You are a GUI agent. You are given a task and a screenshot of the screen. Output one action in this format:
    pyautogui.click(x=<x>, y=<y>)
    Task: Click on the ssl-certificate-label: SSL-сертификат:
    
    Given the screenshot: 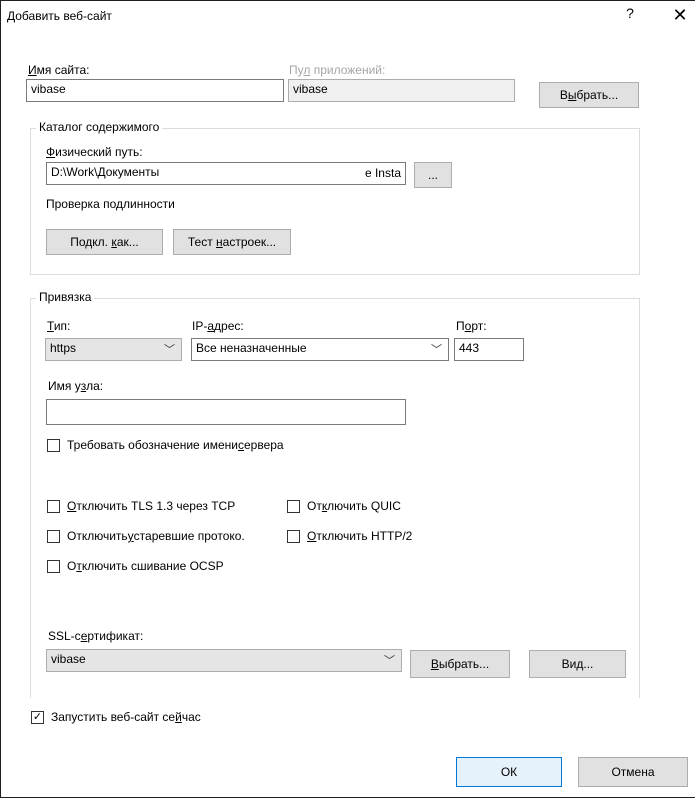 What is the action you would take?
    pyautogui.click(x=96, y=636)
    